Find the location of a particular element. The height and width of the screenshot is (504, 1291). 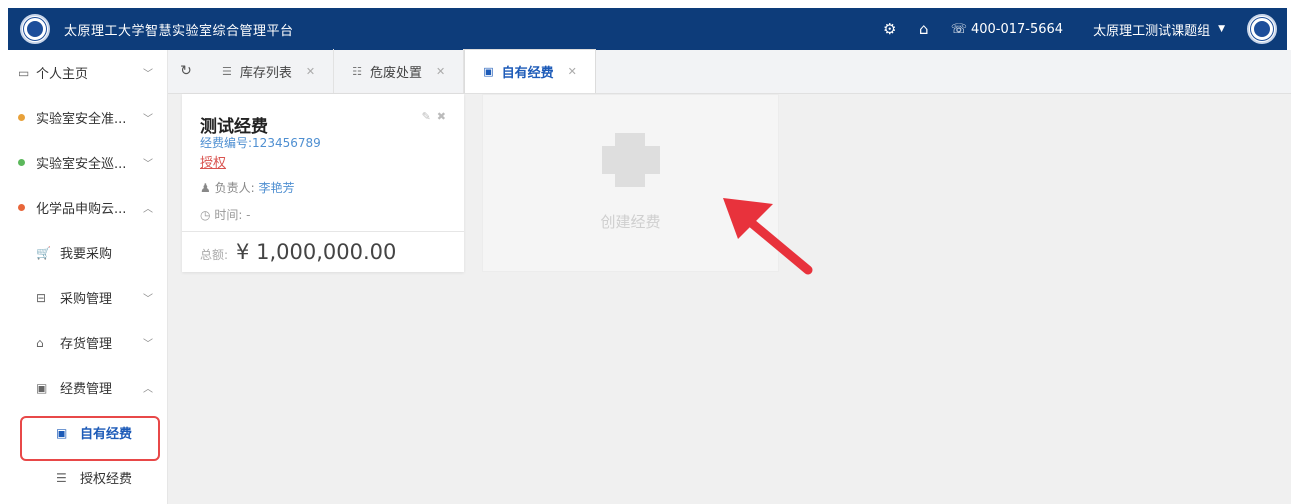

sidebar-item-fund-management: ▣ 经费管理 ︿ is located at coordinates (83, 387).